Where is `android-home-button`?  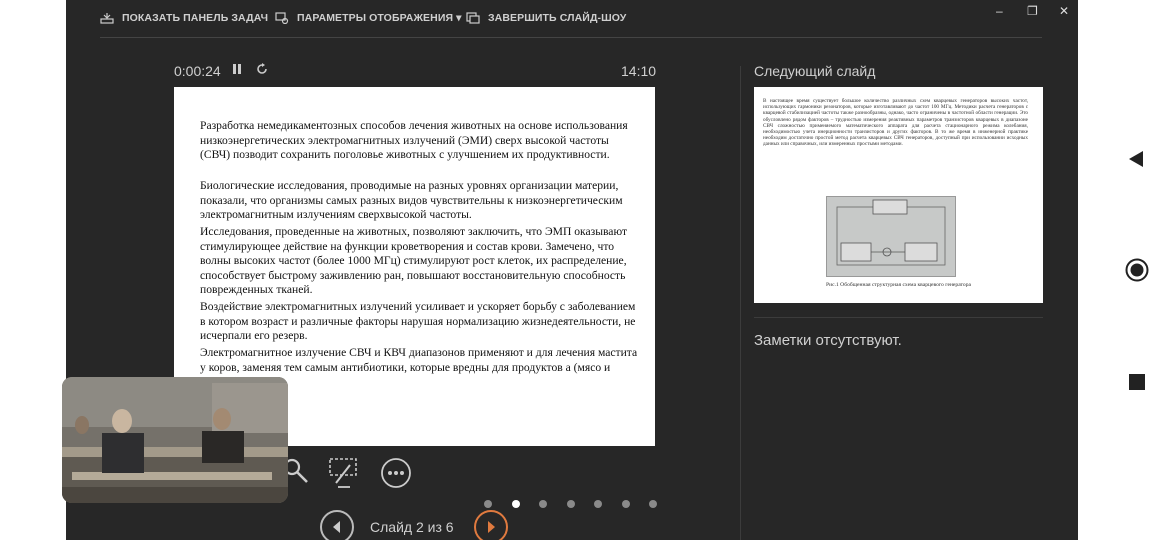
android-home-button is located at coordinates (1137, 272).